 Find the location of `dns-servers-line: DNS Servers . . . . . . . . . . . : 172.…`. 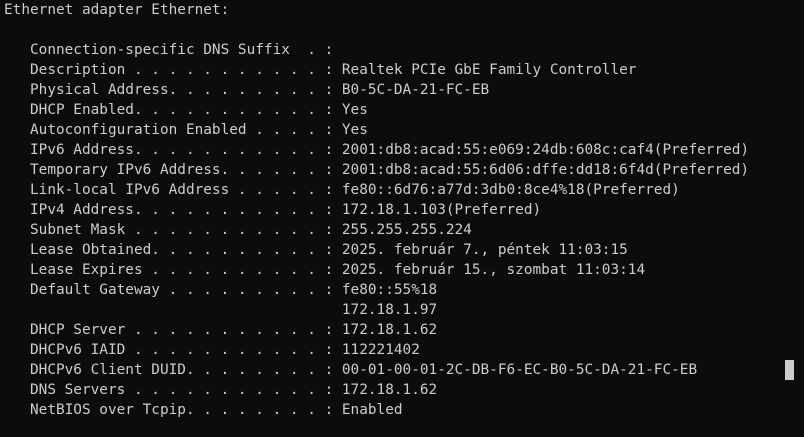

dns-servers-line: DNS Servers . . . . . . . . . . . : 172.… is located at coordinates (221, 390).